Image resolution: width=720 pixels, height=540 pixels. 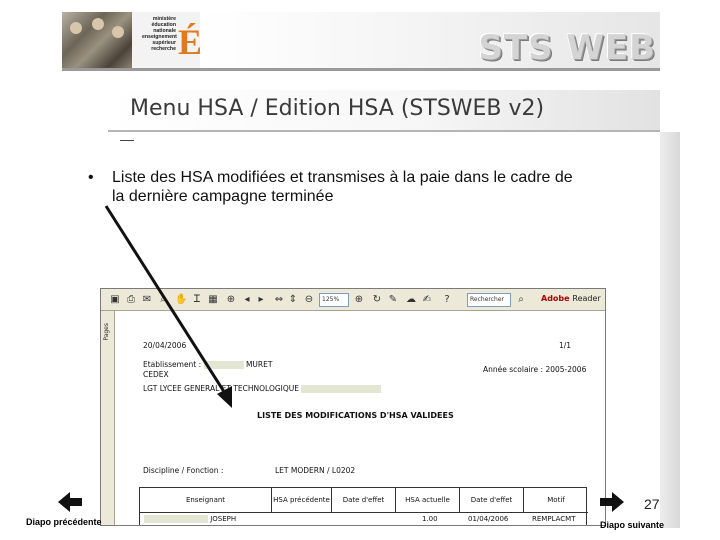 I want to click on right-decor-strip, so click(x=670, y=330).